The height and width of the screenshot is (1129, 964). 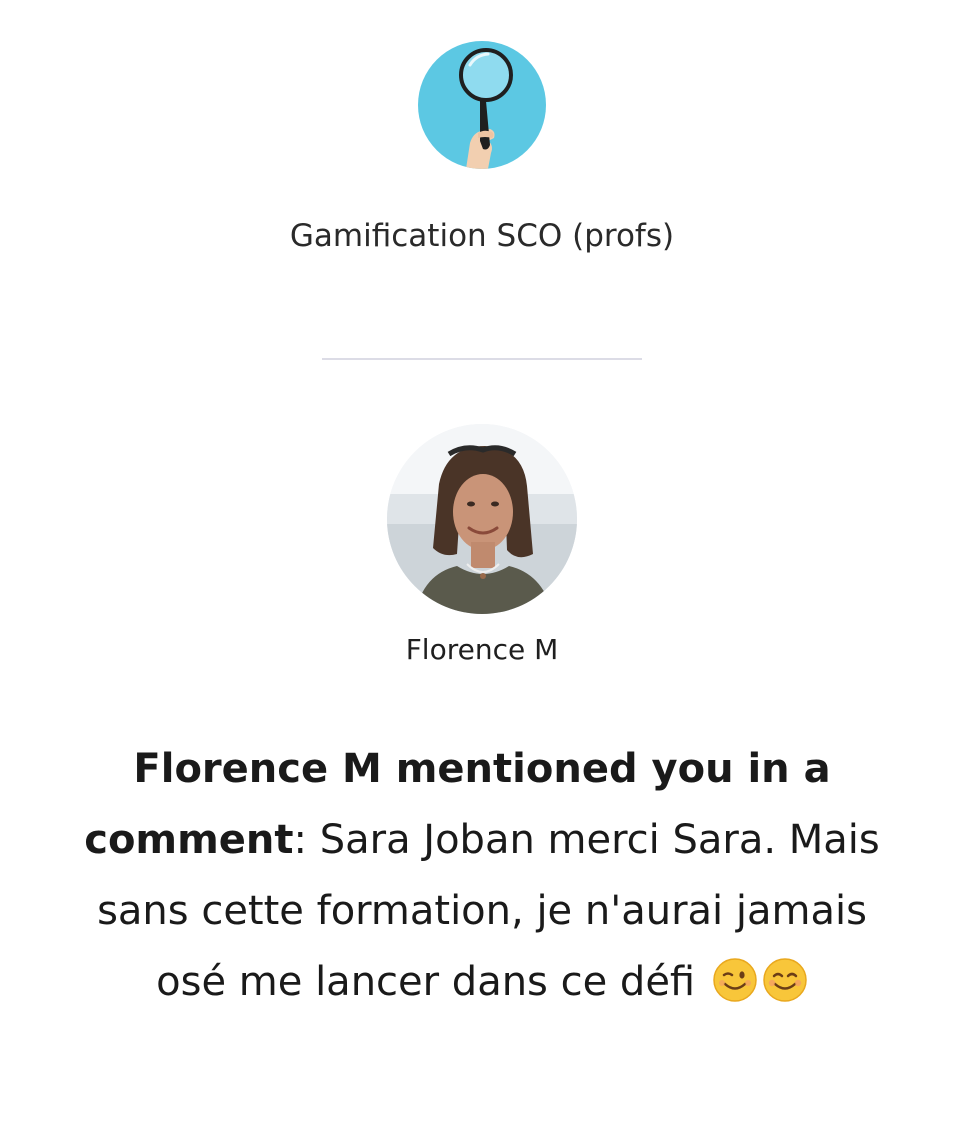 What do you see at coordinates (735, 980) in the screenshot?
I see `winking-face-icon` at bounding box center [735, 980].